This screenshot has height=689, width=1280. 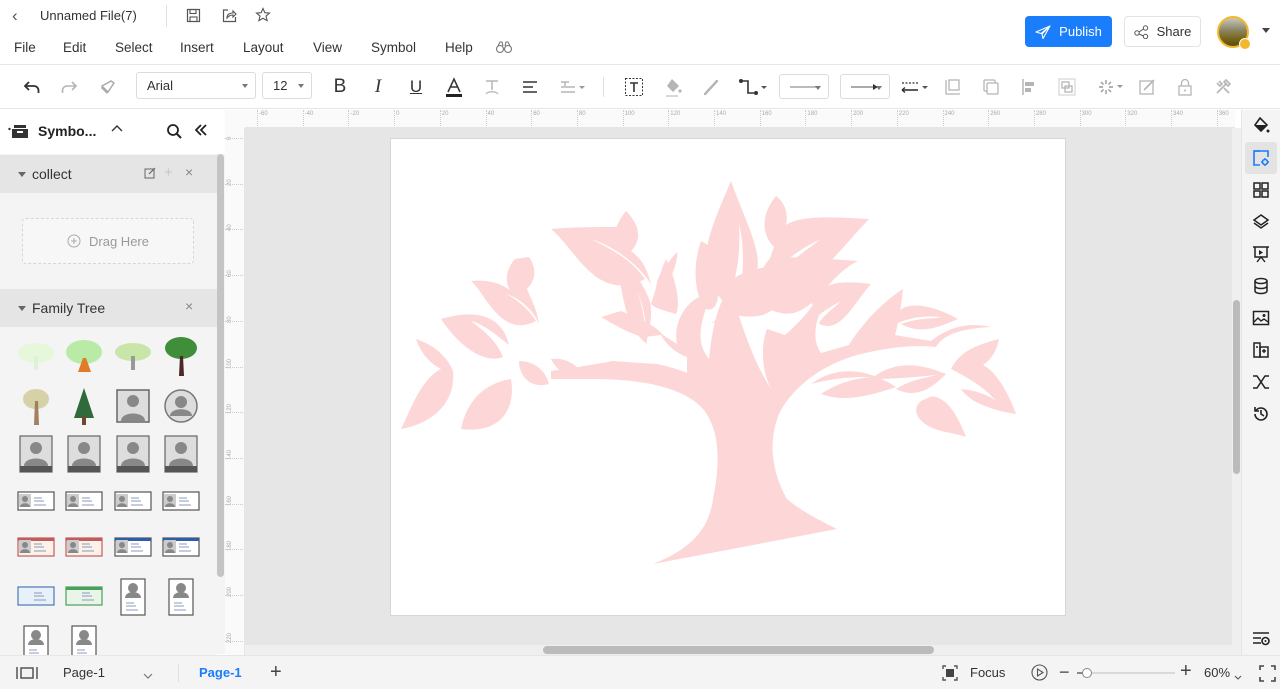 What do you see at coordinates (133, 406) in the screenshot?
I see `symbol-photo-square` at bounding box center [133, 406].